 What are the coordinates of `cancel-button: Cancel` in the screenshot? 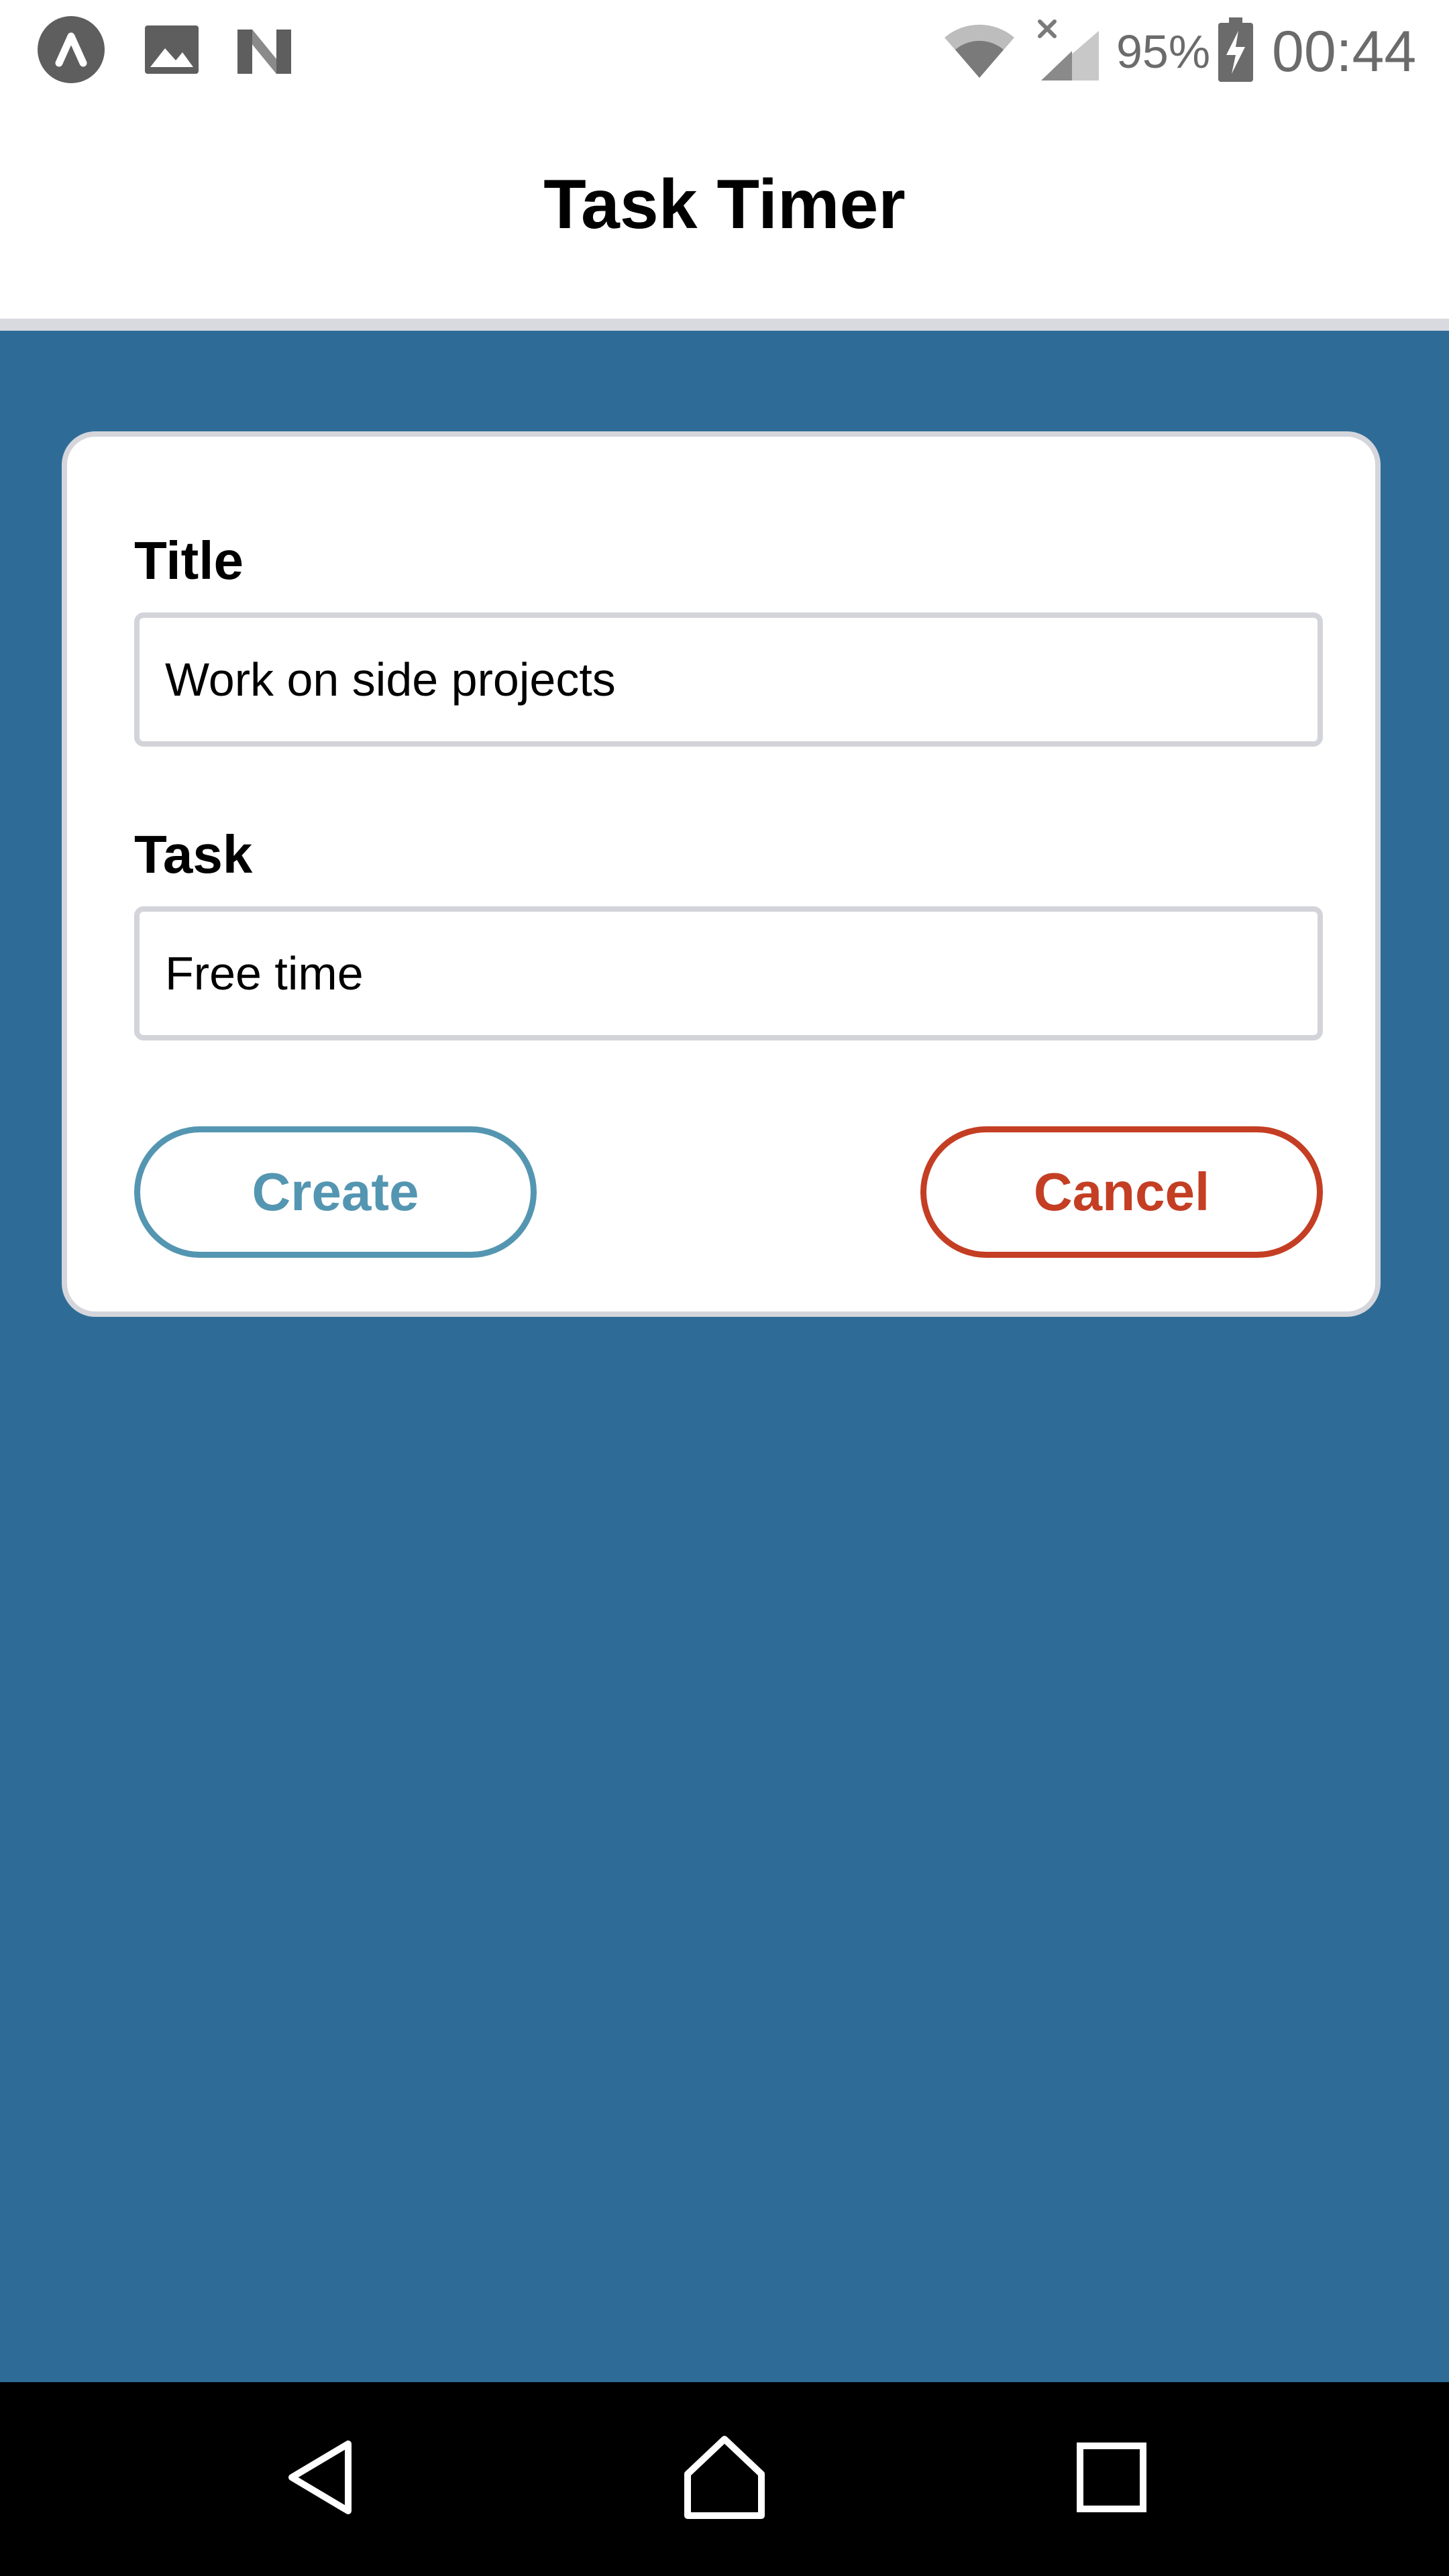 It's located at (1121, 1192).